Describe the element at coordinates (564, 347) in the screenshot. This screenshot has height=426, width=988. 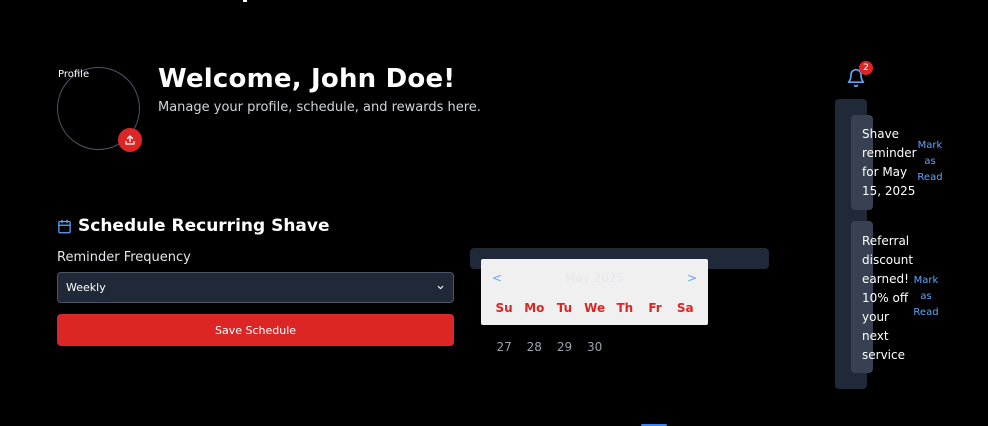
I see `calendar-day: 29` at that location.